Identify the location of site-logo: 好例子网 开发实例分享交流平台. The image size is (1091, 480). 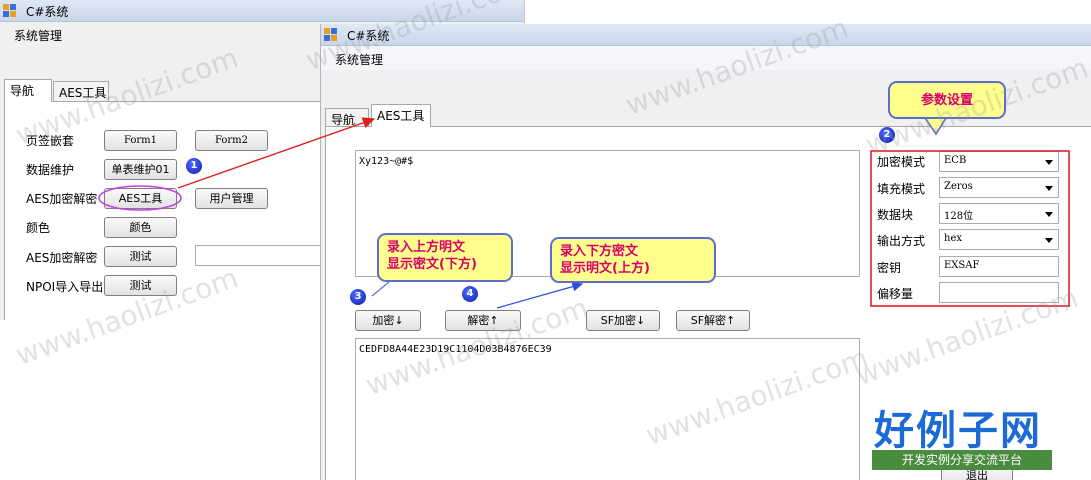
(963, 436).